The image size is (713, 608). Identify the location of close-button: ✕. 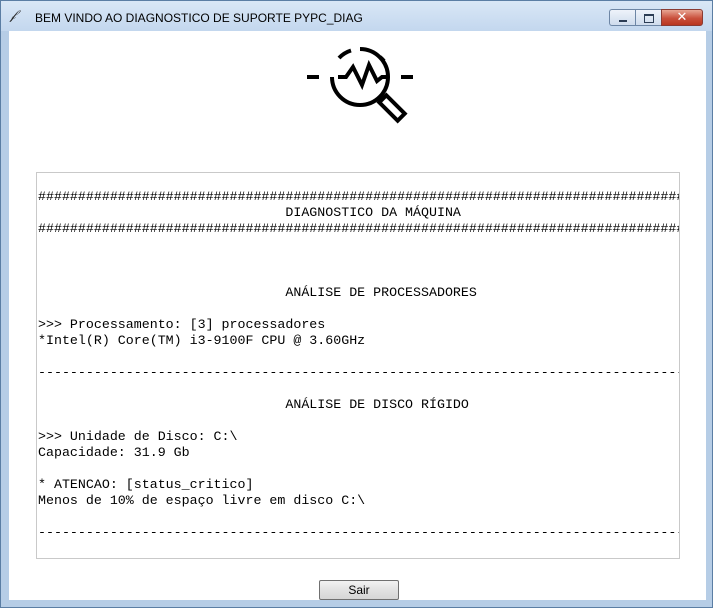
(682, 17).